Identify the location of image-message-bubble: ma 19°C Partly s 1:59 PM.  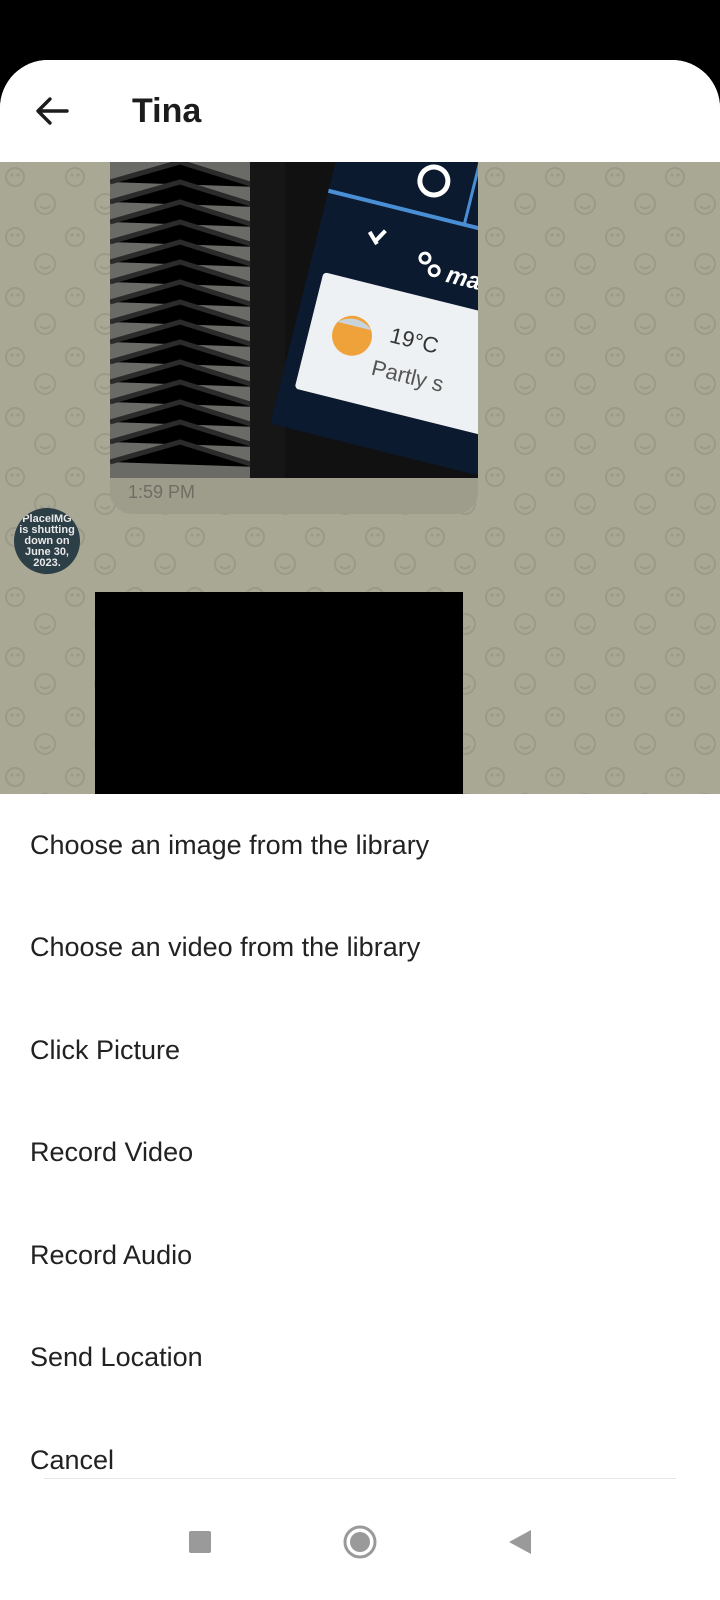
(294, 338).